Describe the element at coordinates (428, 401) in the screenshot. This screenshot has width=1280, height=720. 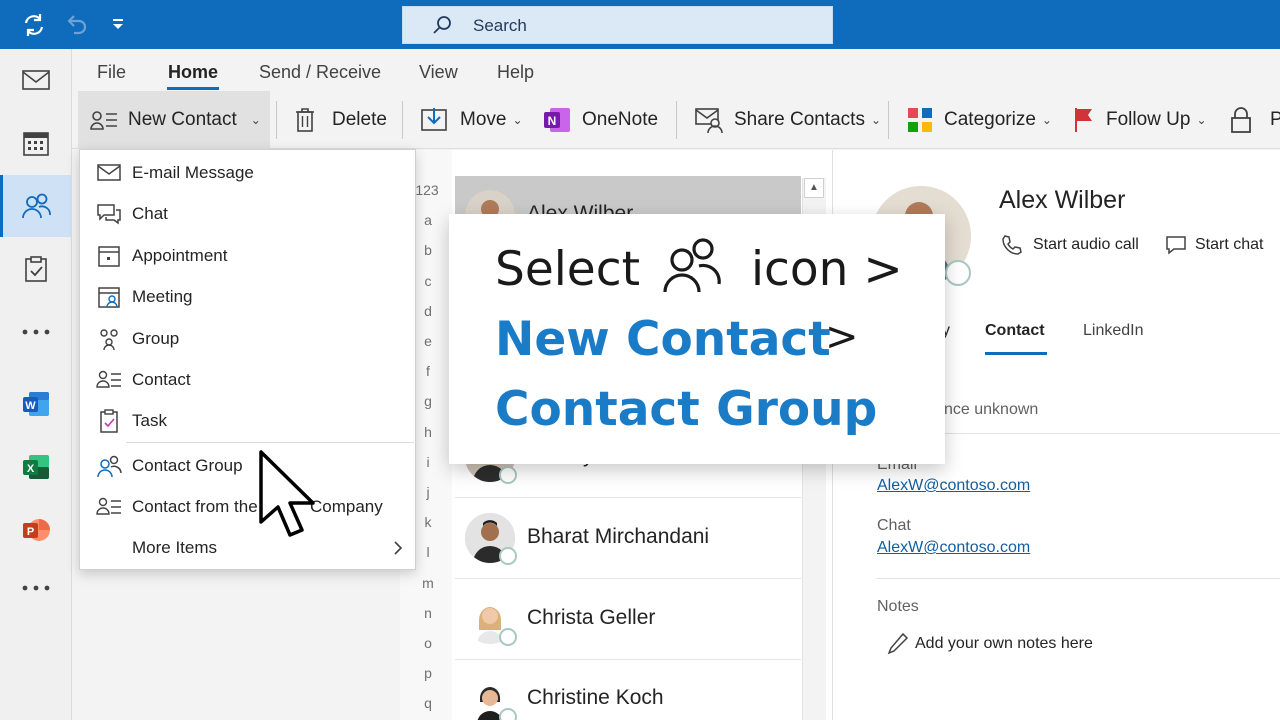
I see `alphabet-letter: g` at that location.